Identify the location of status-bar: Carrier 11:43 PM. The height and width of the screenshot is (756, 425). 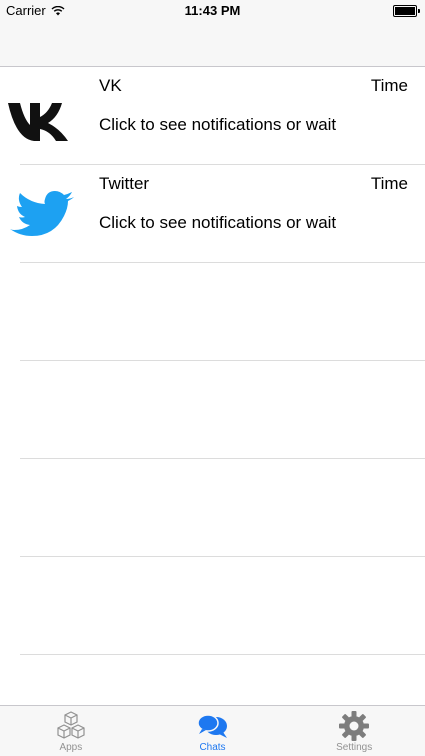
(212, 11).